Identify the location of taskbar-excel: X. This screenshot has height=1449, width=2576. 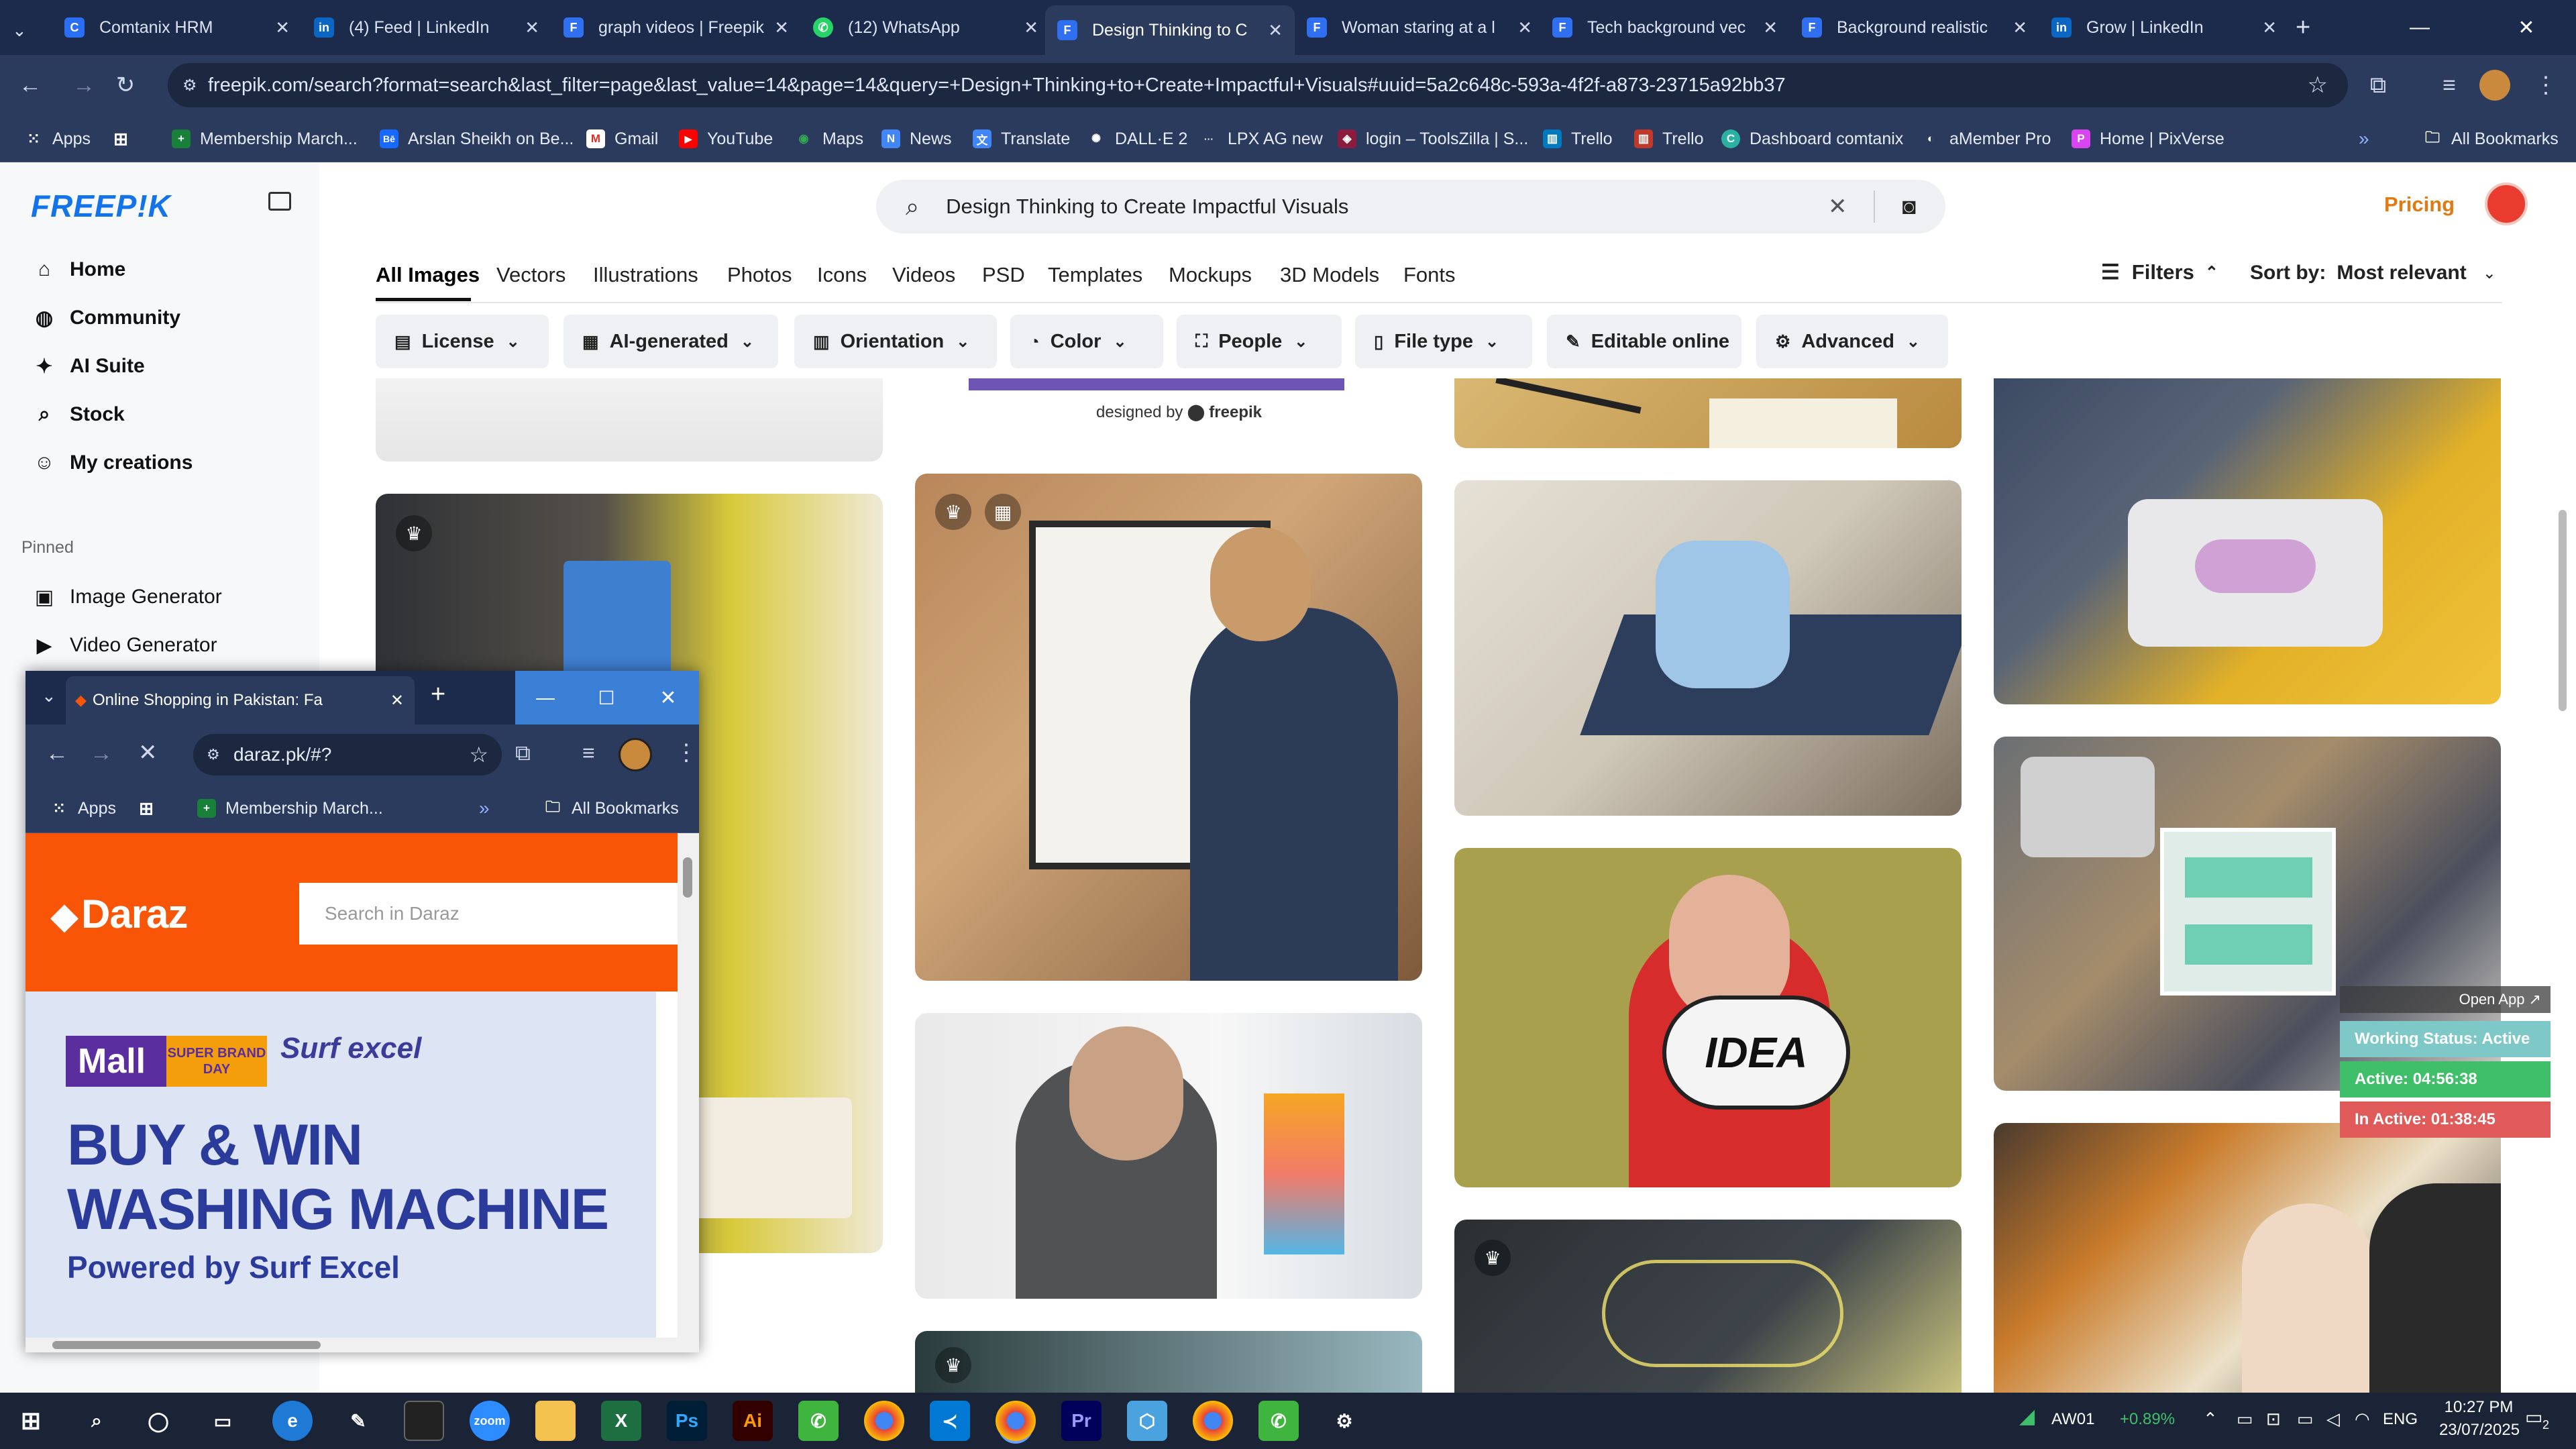
(621, 1421).